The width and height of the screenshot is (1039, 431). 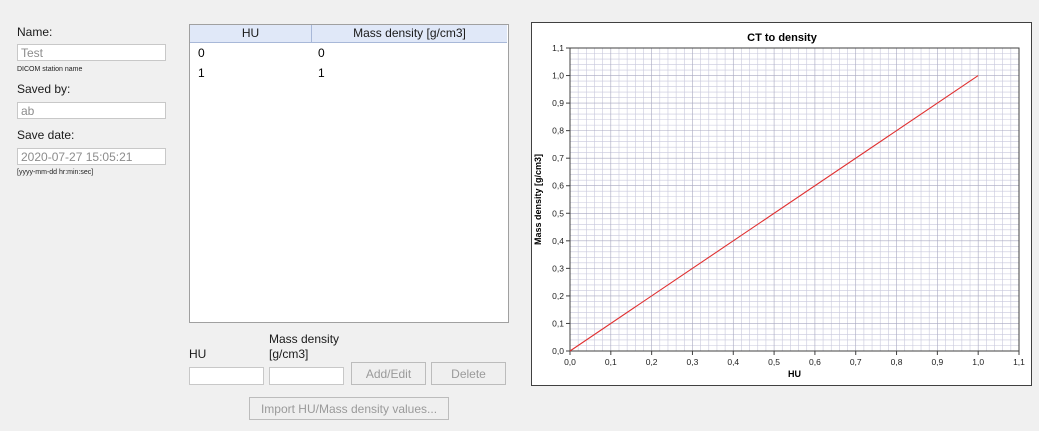 I want to click on x-tick-label: 0,2, so click(x=652, y=362).